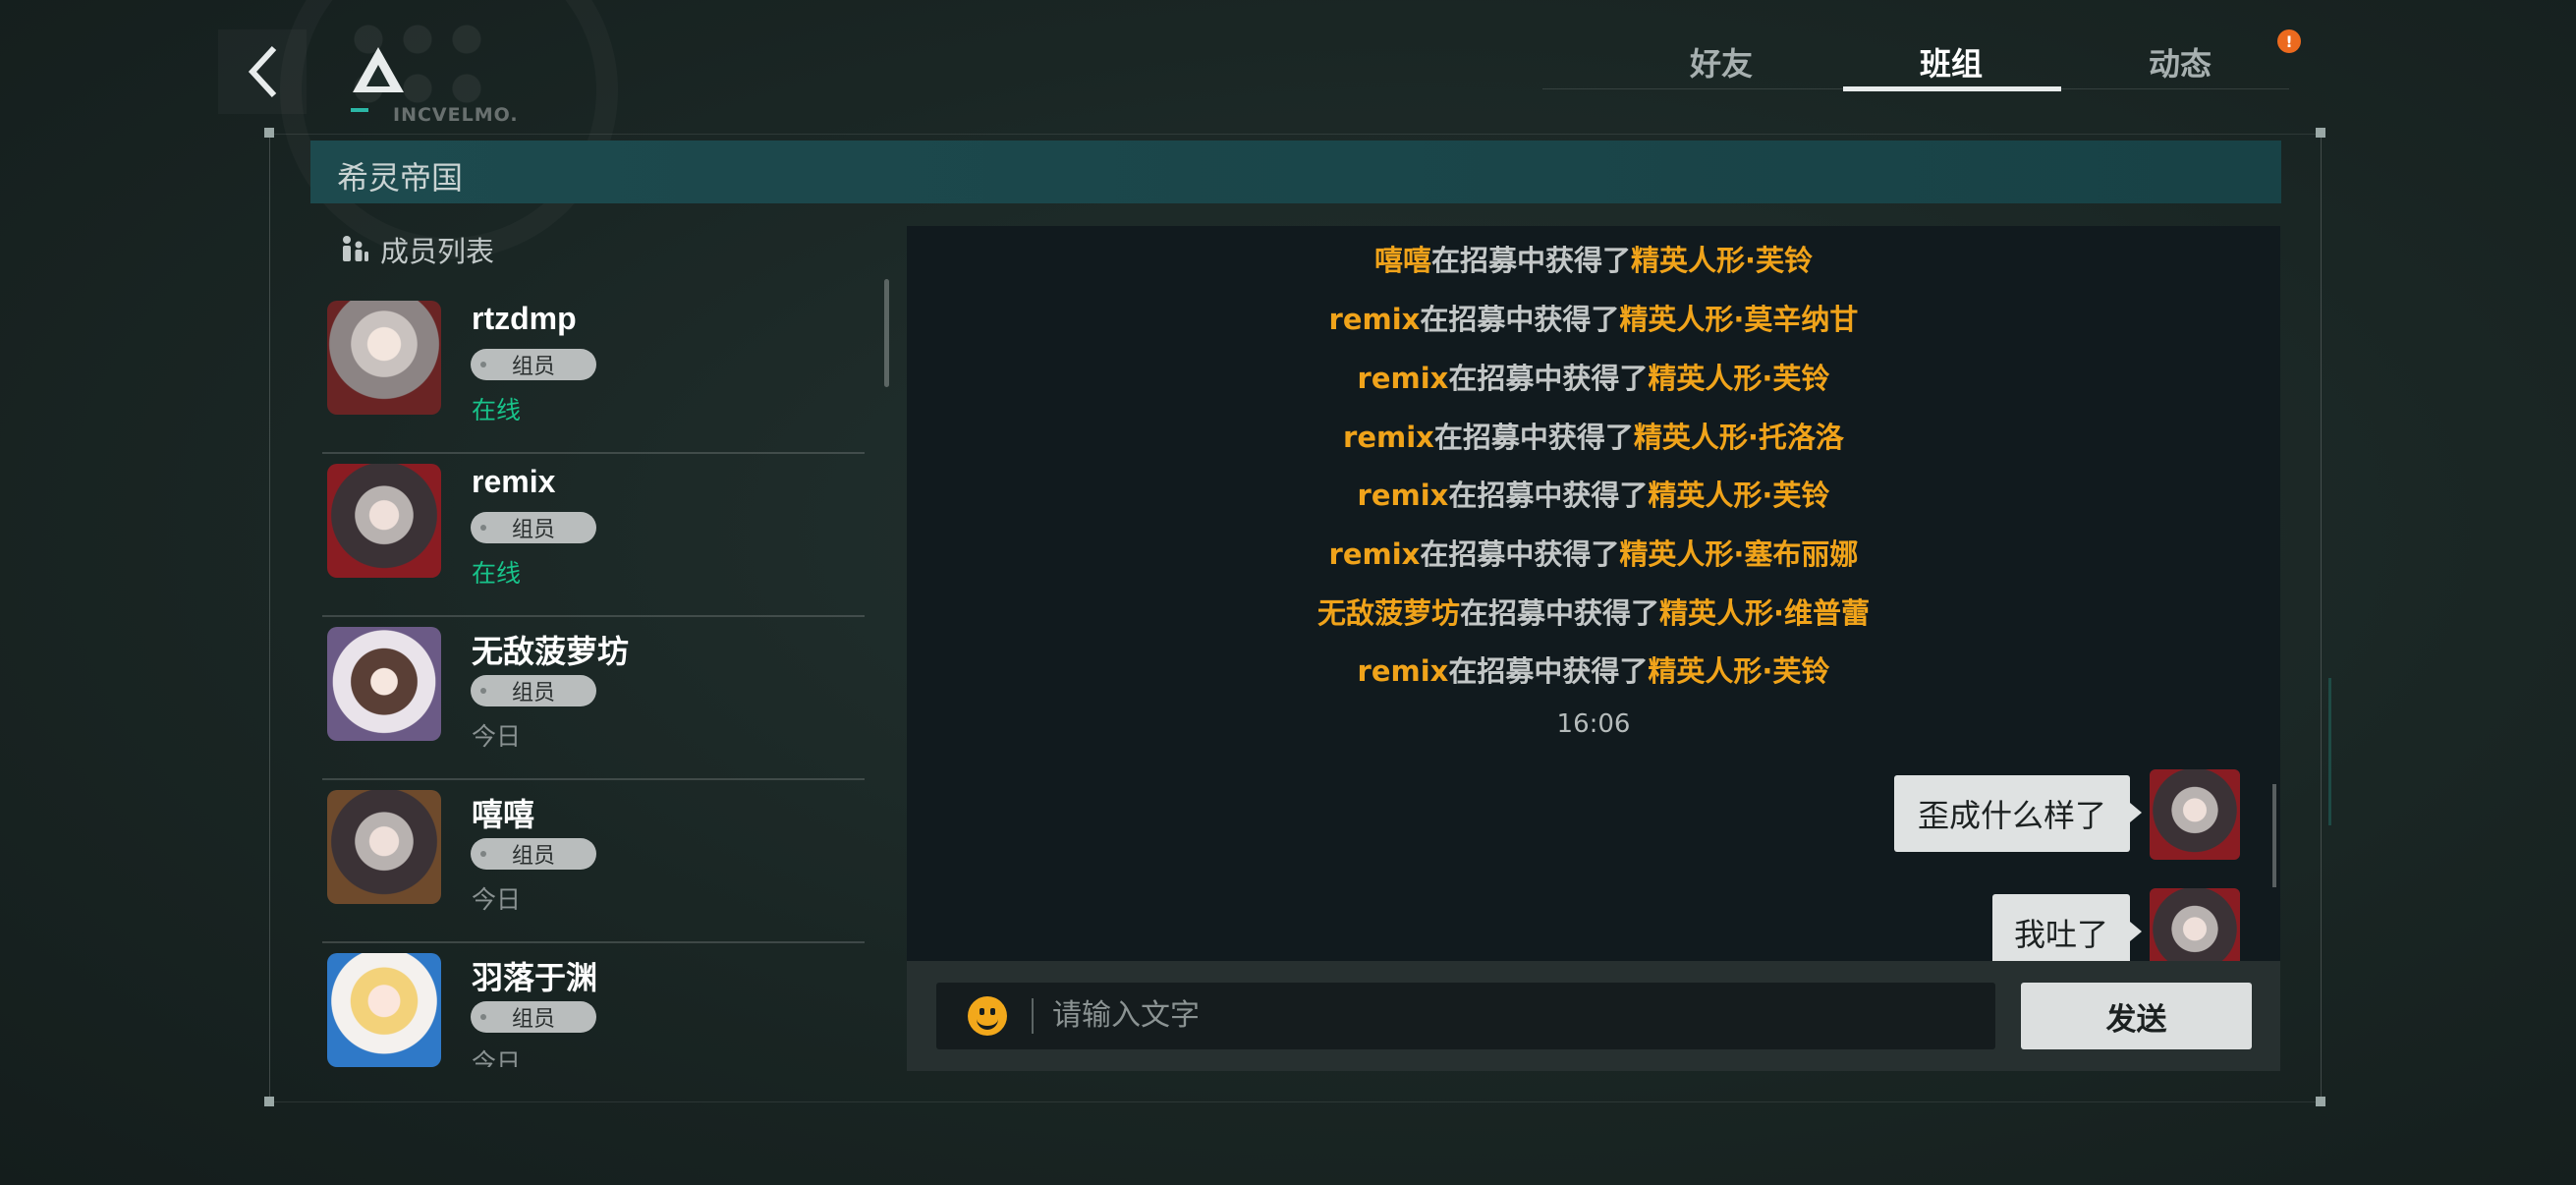 The image size is (2576, 1185). What do you see at coordinates (1494, 1016) in the screenshot?
I see `chat-input` at bounding box center [1494, 1016].